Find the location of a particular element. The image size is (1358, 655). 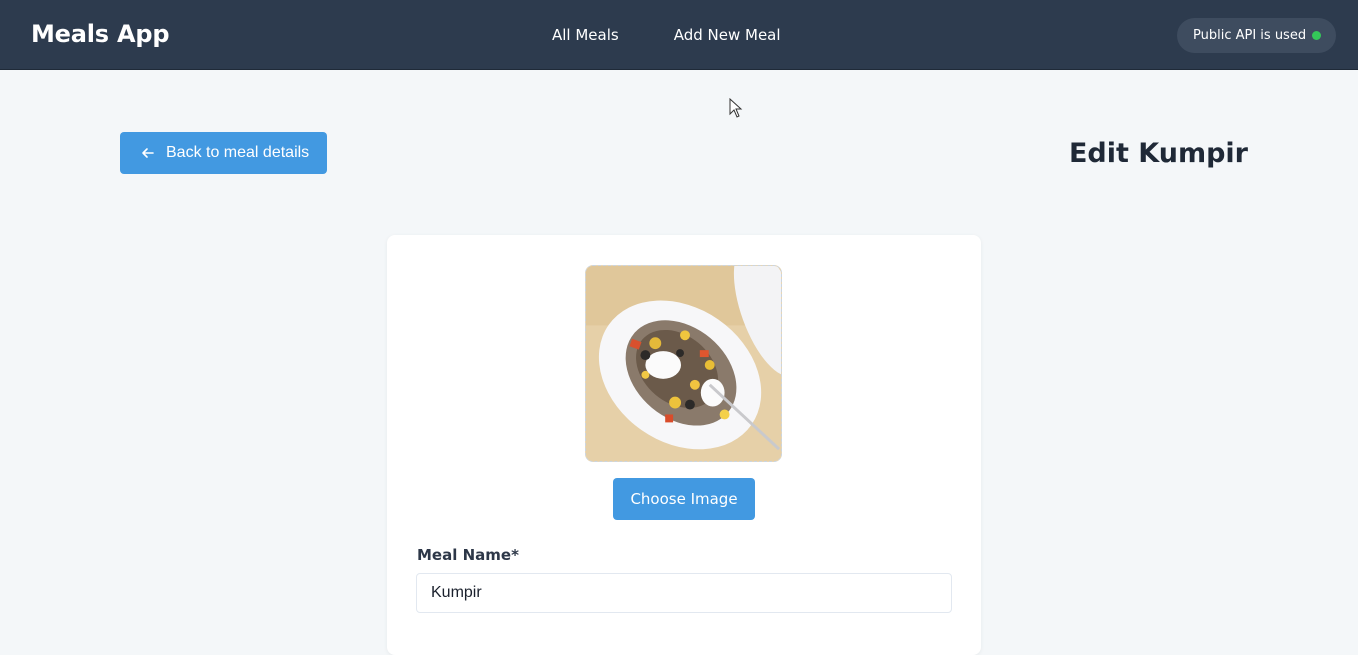

nav-link-add-new-meal: Add New Meal is located at coordinates (727, 35).